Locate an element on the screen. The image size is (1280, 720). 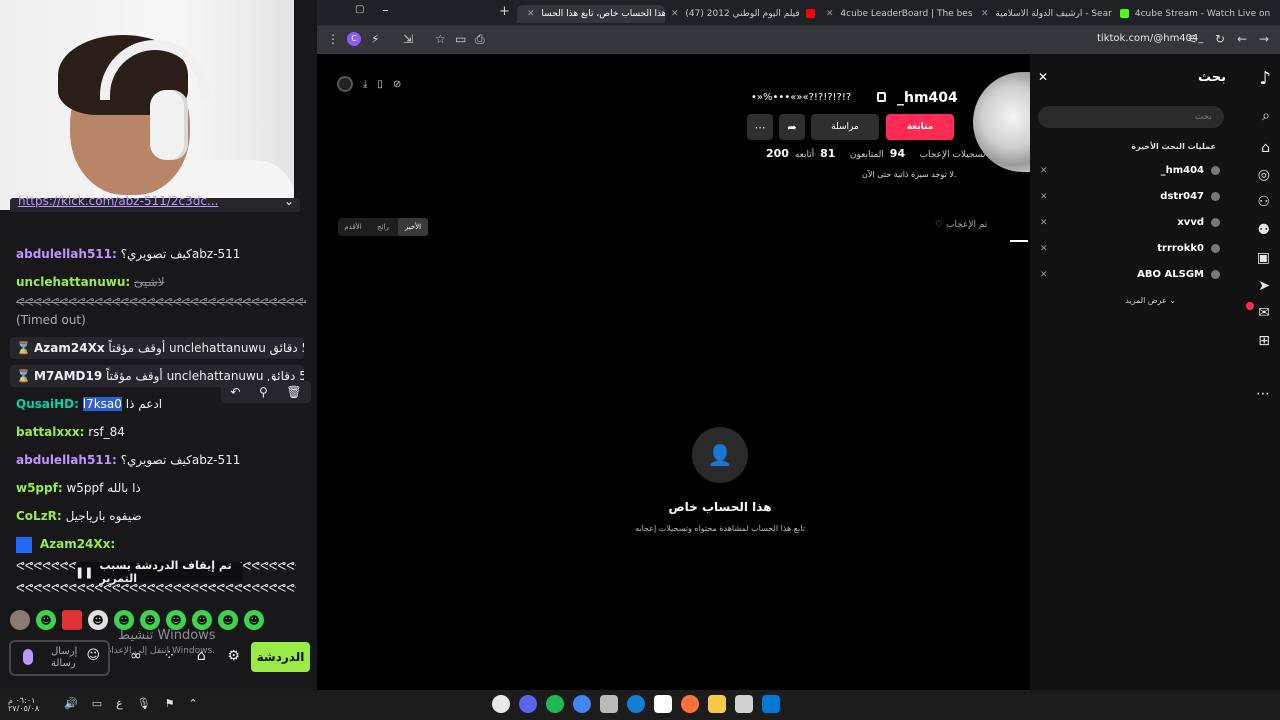
recent-search-item: ✕ dstr047 is located at coordinates (1133, 197).